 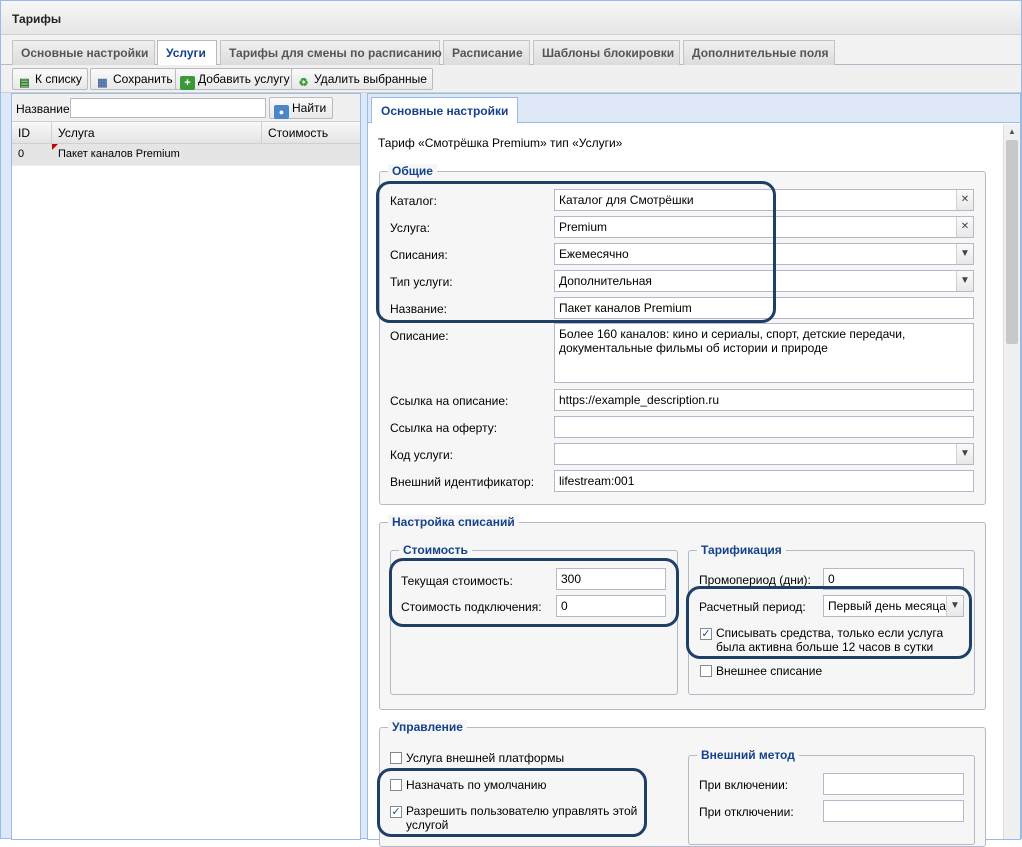 I want to click on service-type-select: Дополнительная ▼, so click(x=764, y=281).